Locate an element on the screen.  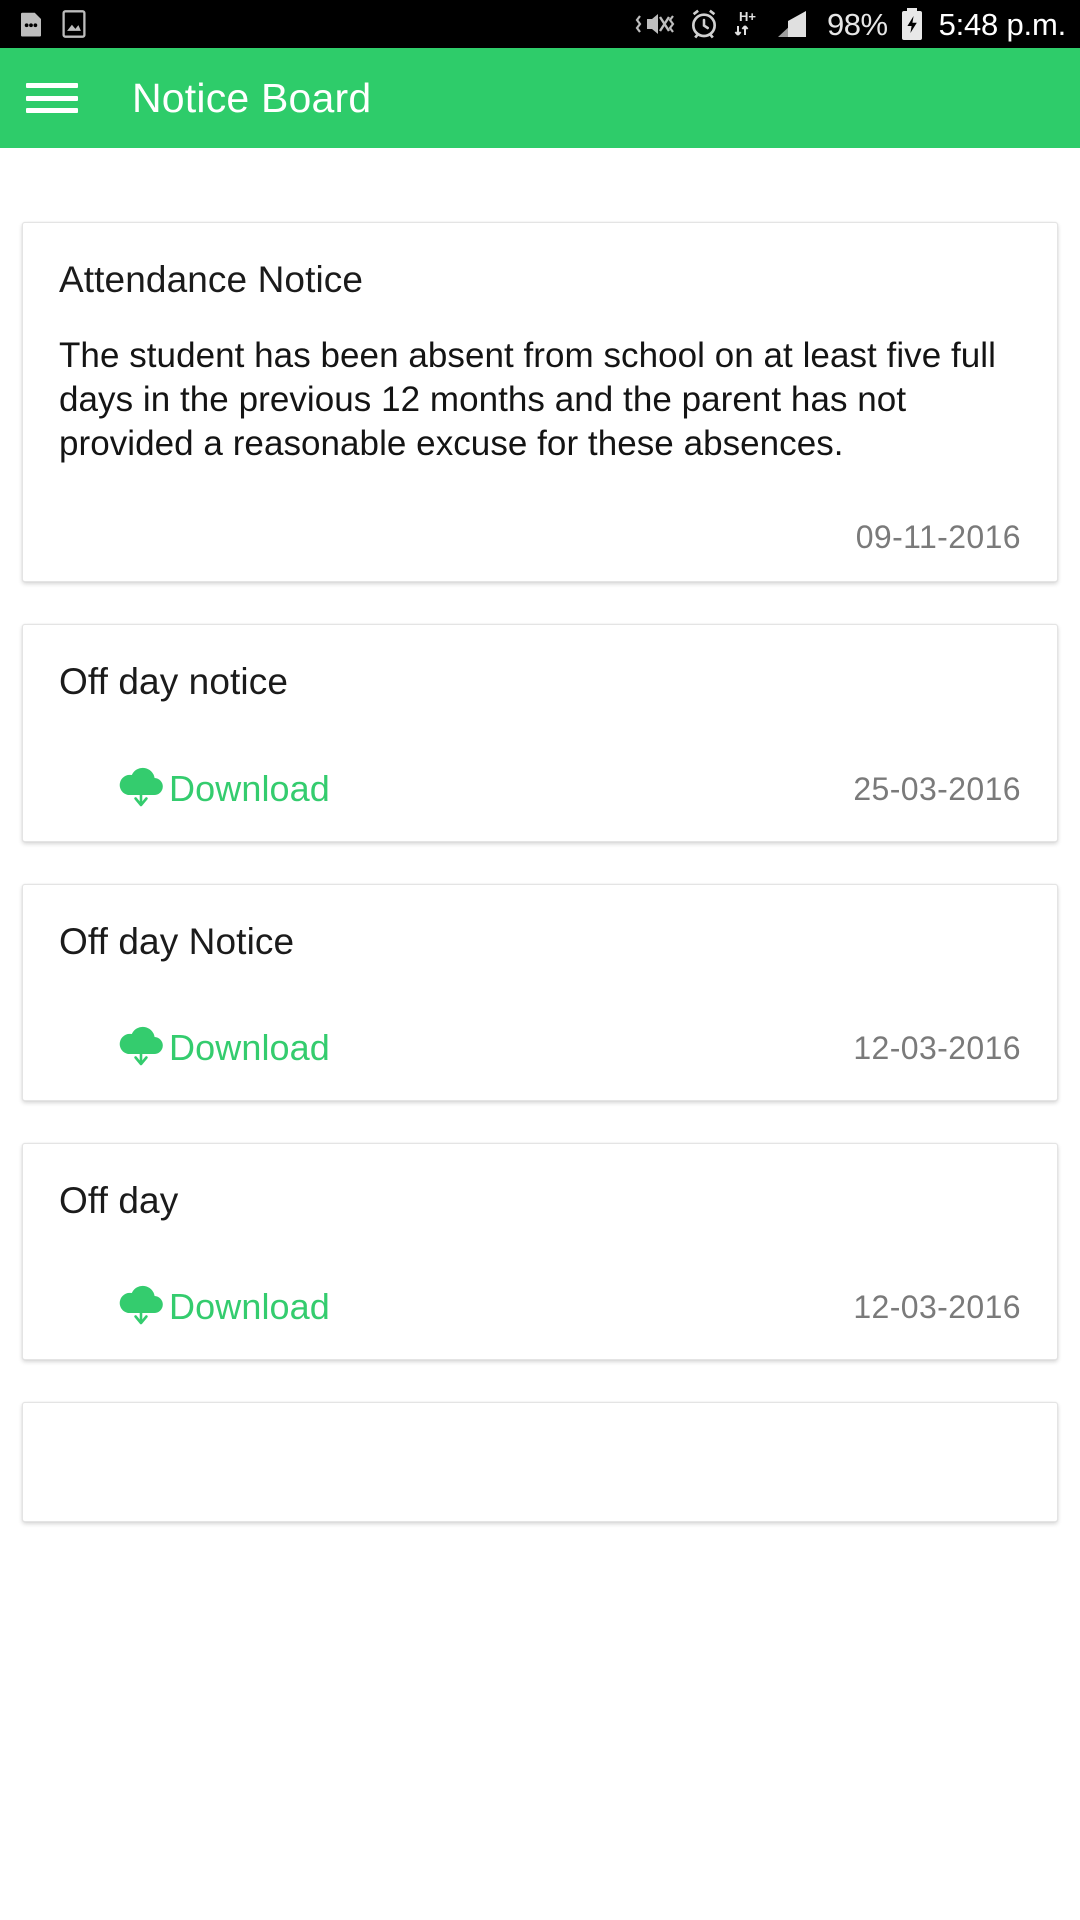
notice-title: Off day Notice is located at coordinates (177, 941).